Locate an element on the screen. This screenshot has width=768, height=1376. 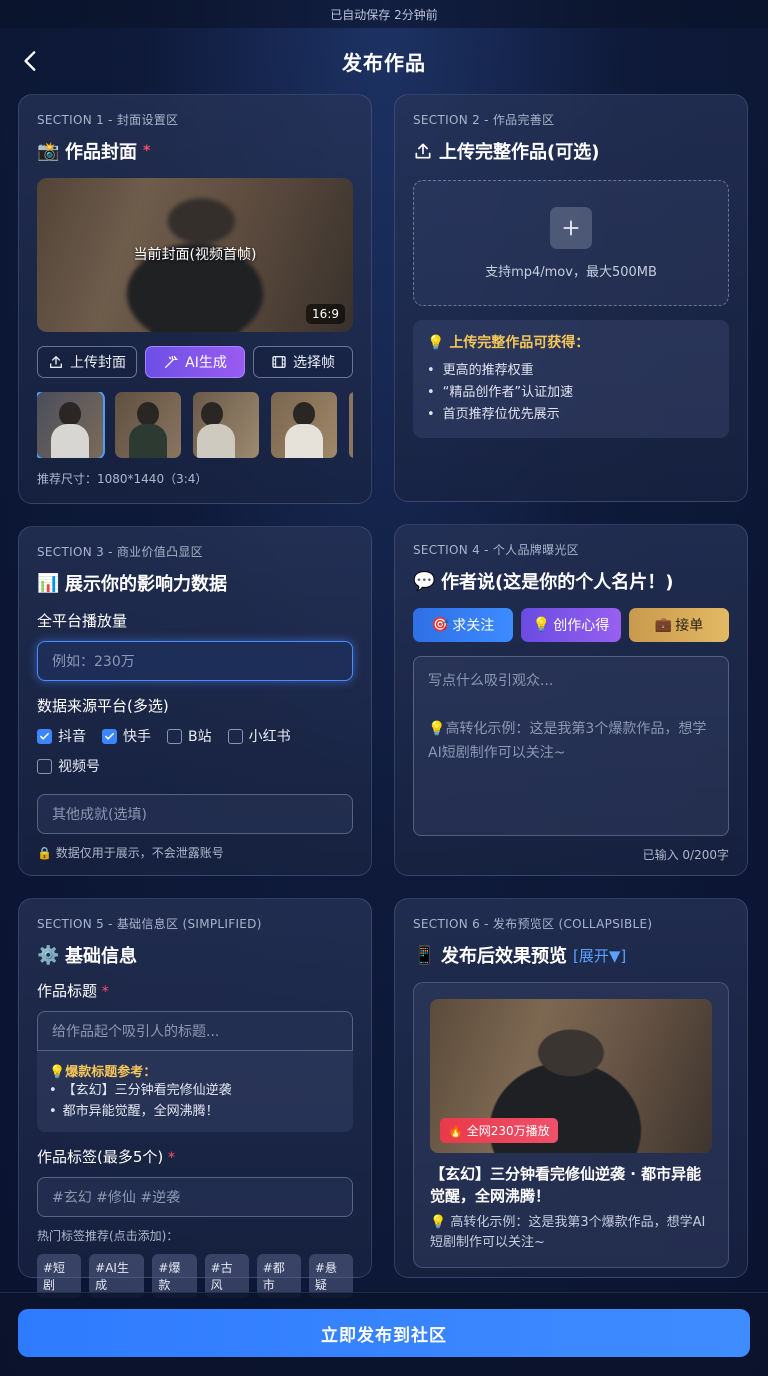
tags-placeholder: #玄幻 #修仙 #逆袭 is located at coordinates (116, 1198).